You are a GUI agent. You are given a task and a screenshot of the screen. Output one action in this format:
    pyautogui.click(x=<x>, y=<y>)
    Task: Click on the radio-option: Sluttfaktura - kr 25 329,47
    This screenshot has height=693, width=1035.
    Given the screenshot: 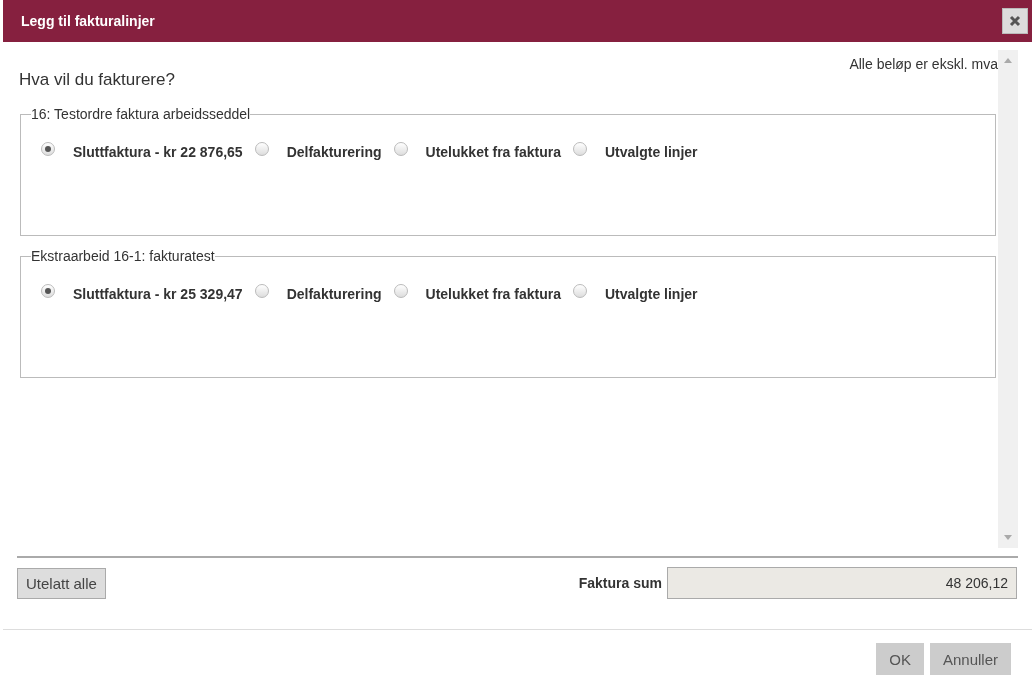 What is the action you would take?
    pyautogui.click(x=142, y=294)
    